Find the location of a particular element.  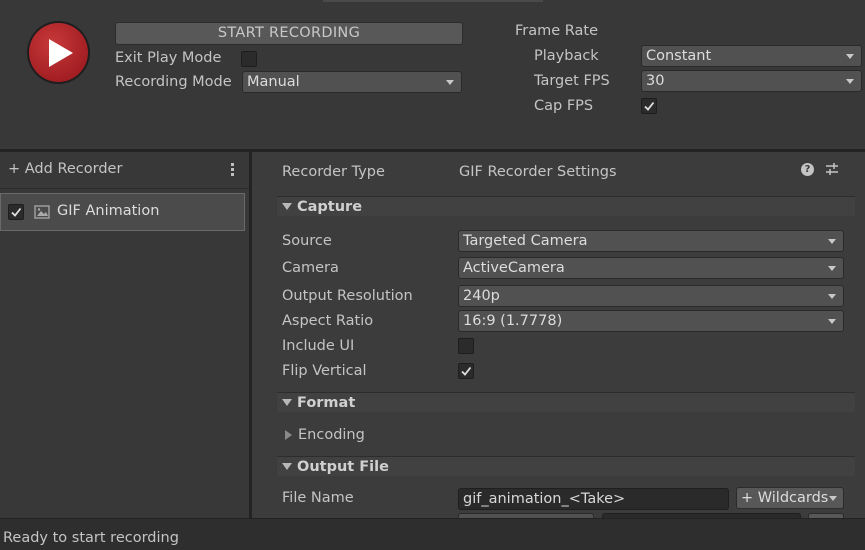

camera-label: Camera is located at coordinates (310, 268).